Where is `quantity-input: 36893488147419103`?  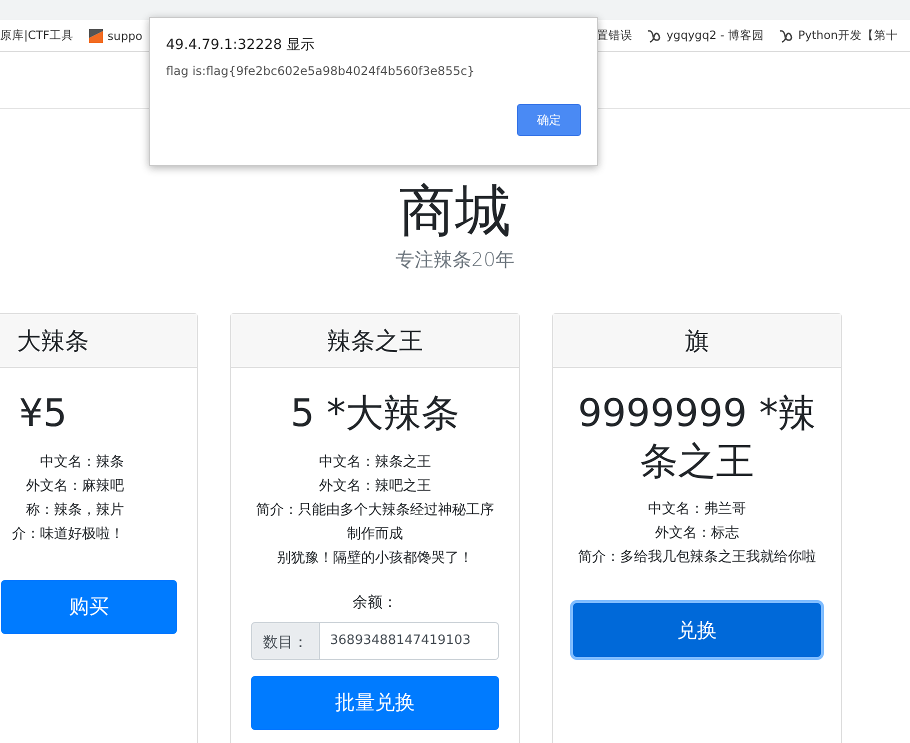
quantity-input: 36893488147419103 is located at coordinates (409, 641).